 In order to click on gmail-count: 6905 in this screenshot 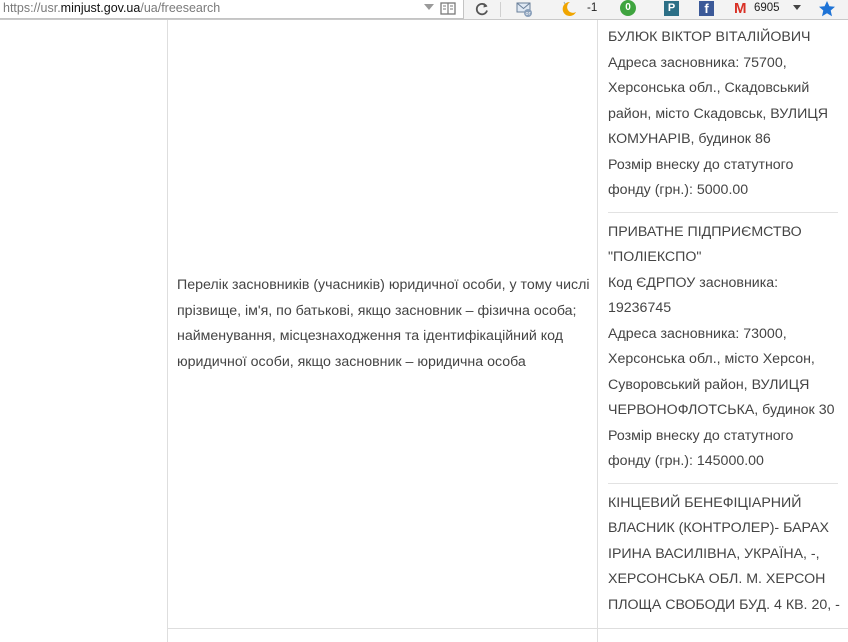, I will do `click(767, 8)`.